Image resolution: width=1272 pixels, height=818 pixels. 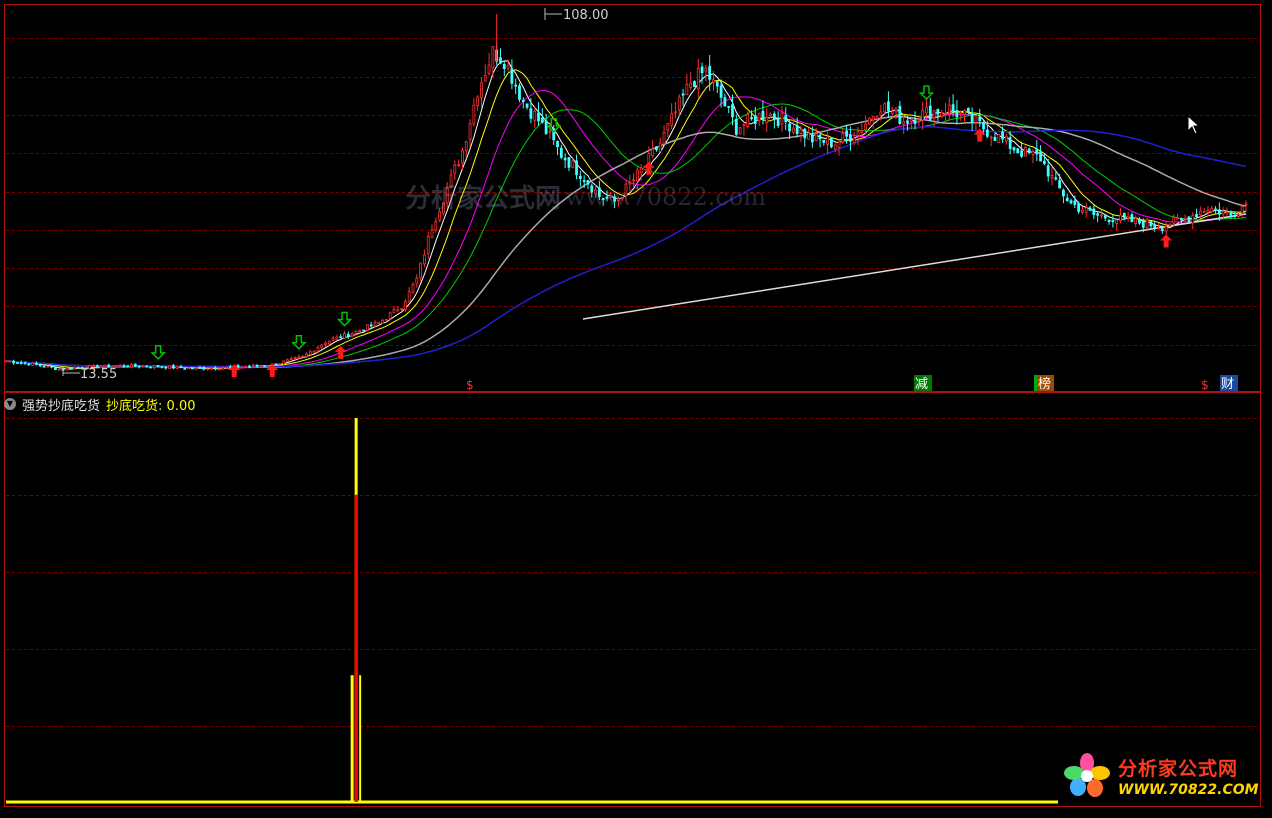 What do you see at coordinates (1178, 769) in the screenshot?
I see `brand-name: 分析家公式网` at bounding box center [1178, 769].